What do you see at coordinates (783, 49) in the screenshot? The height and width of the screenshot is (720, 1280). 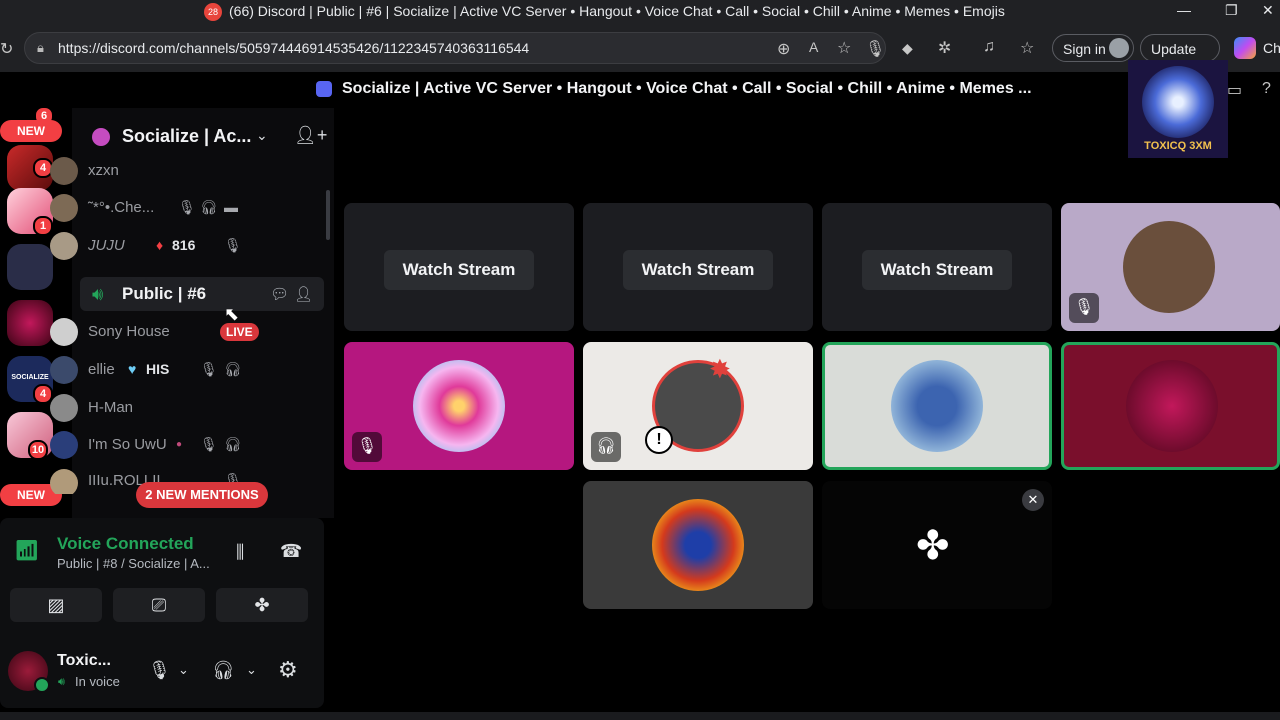 I see `zoom-icon: ⊕` at bounding box center [783, 49].